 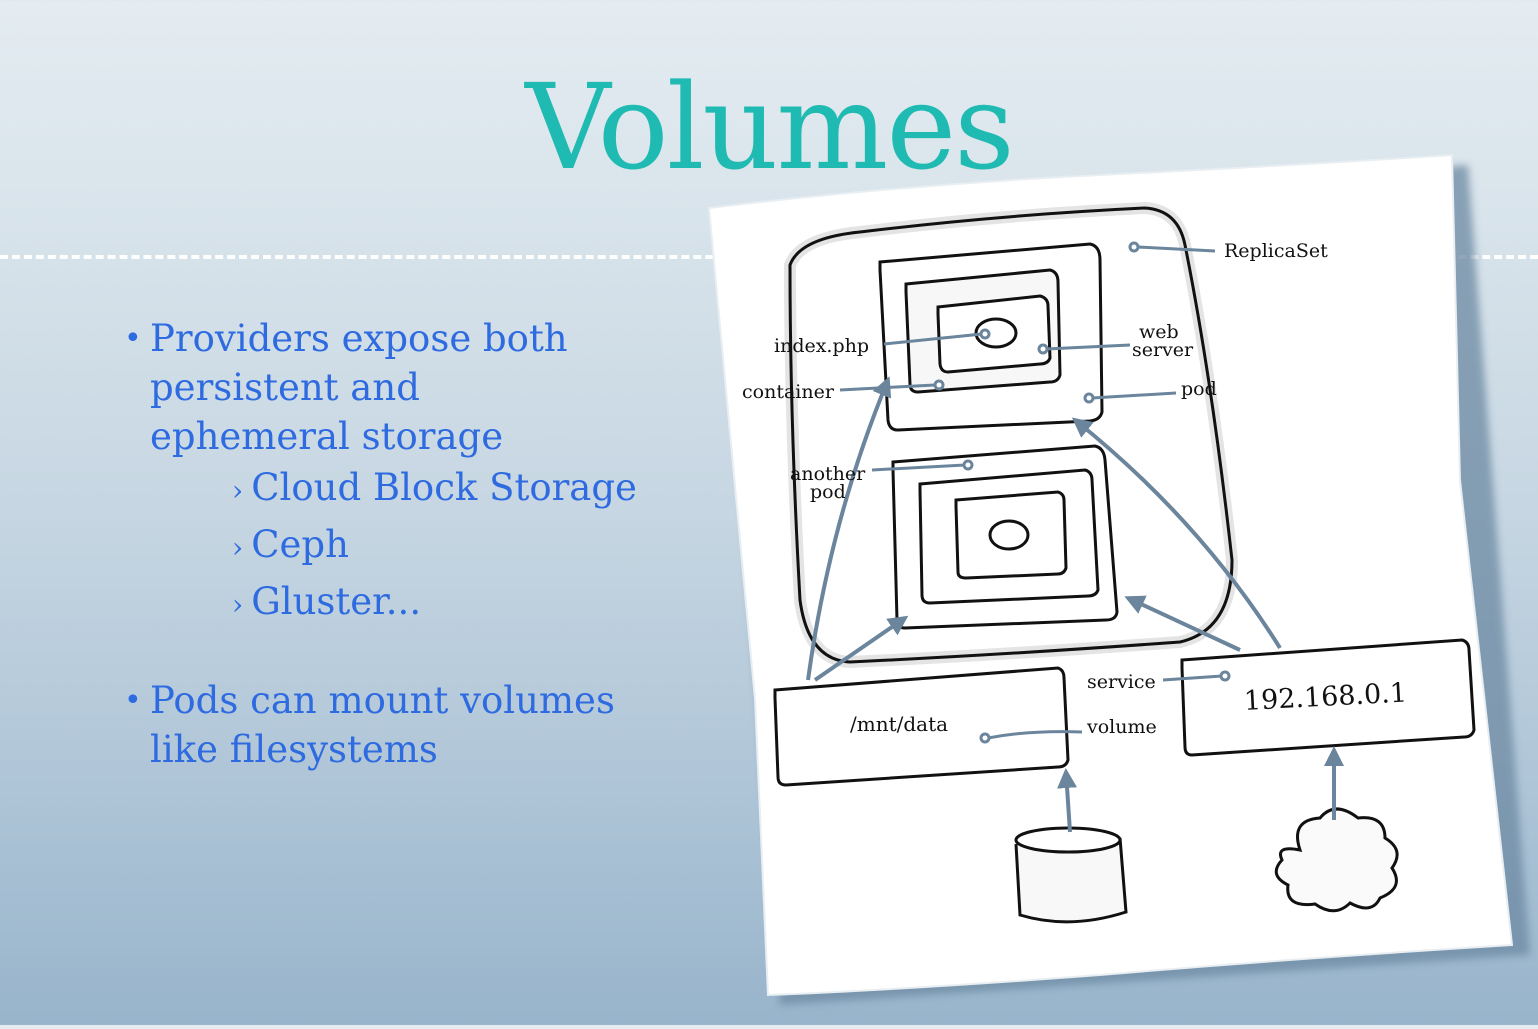 What do you see at coordinates (1163, 350) in the screenshot?
I see `server-label: server` at bounding box center [1163, 350].